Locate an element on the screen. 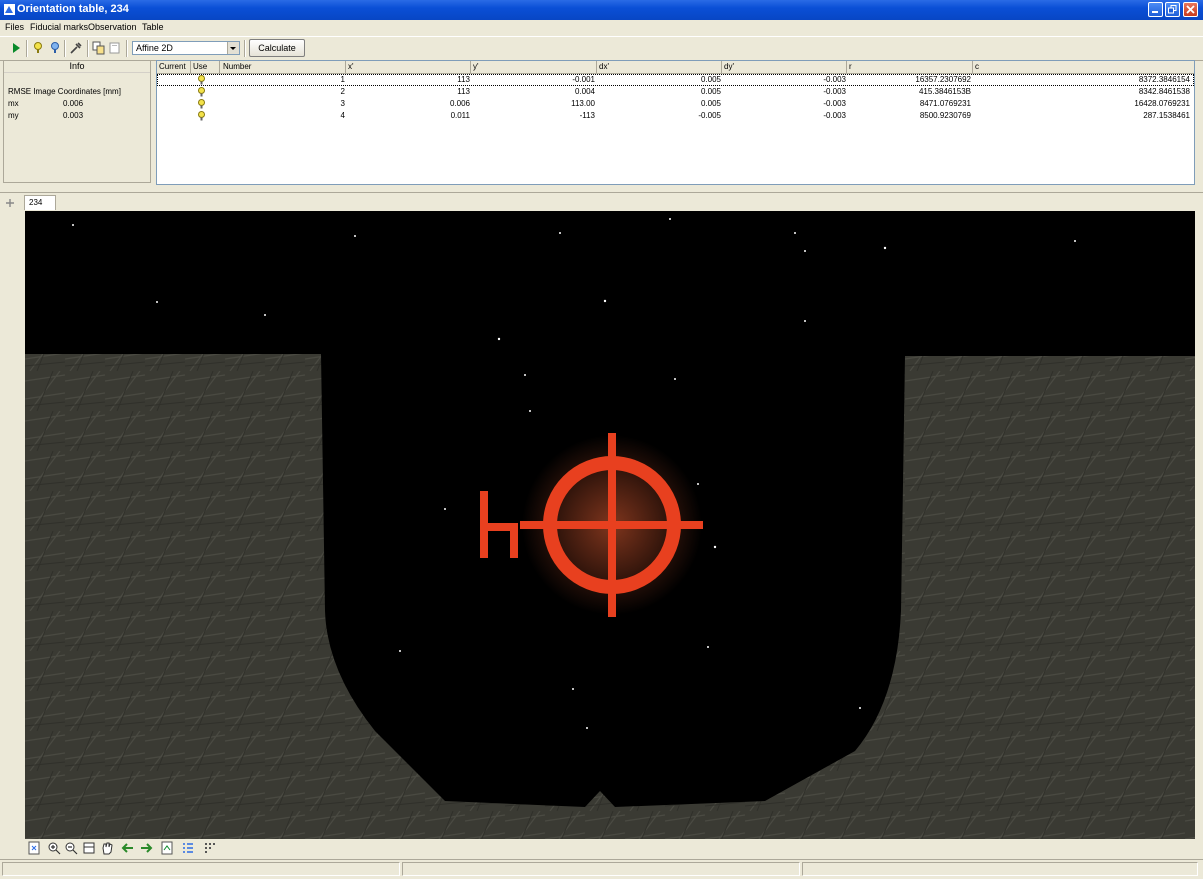 The height and width of the screenshot is (879, 1203). window-title: Orientation table, 234 is located at coordinates (73, 9).